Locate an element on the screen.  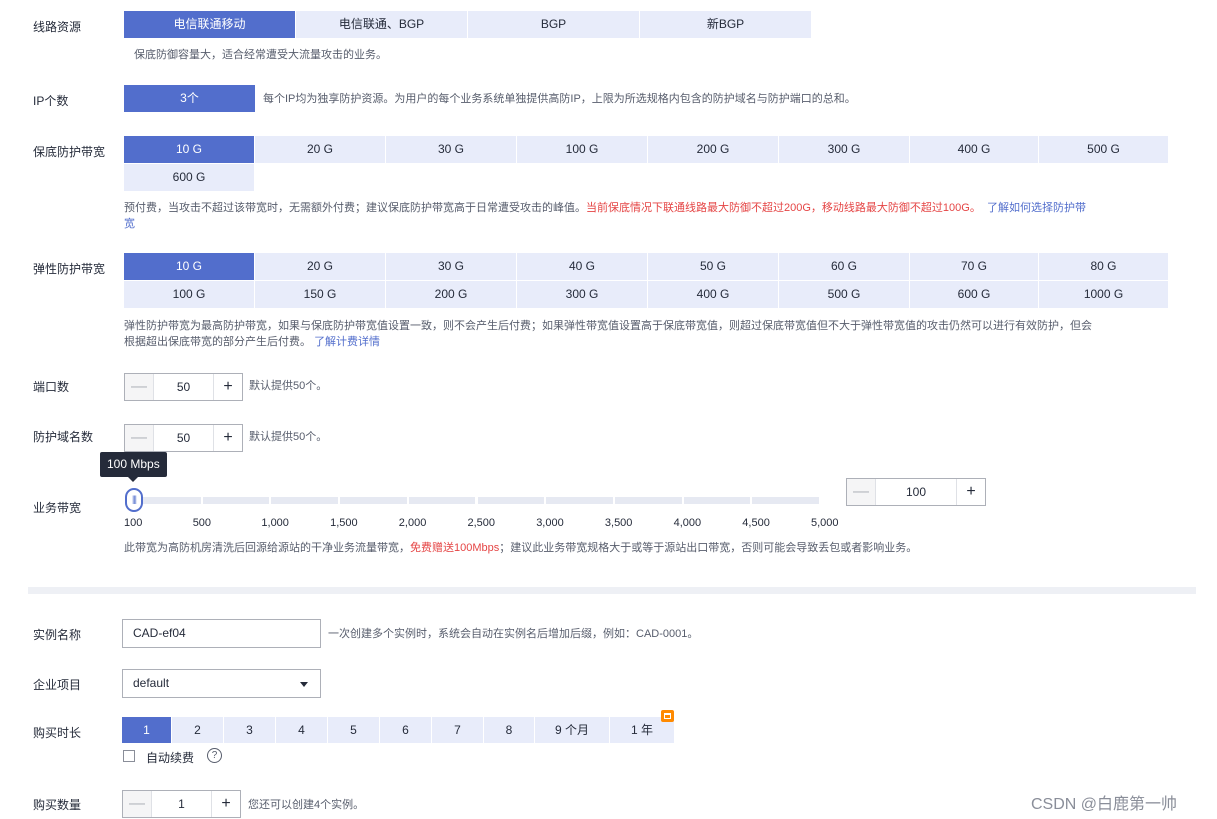
elastic-bw-option: 500 G is located at coordinates (844, 294).